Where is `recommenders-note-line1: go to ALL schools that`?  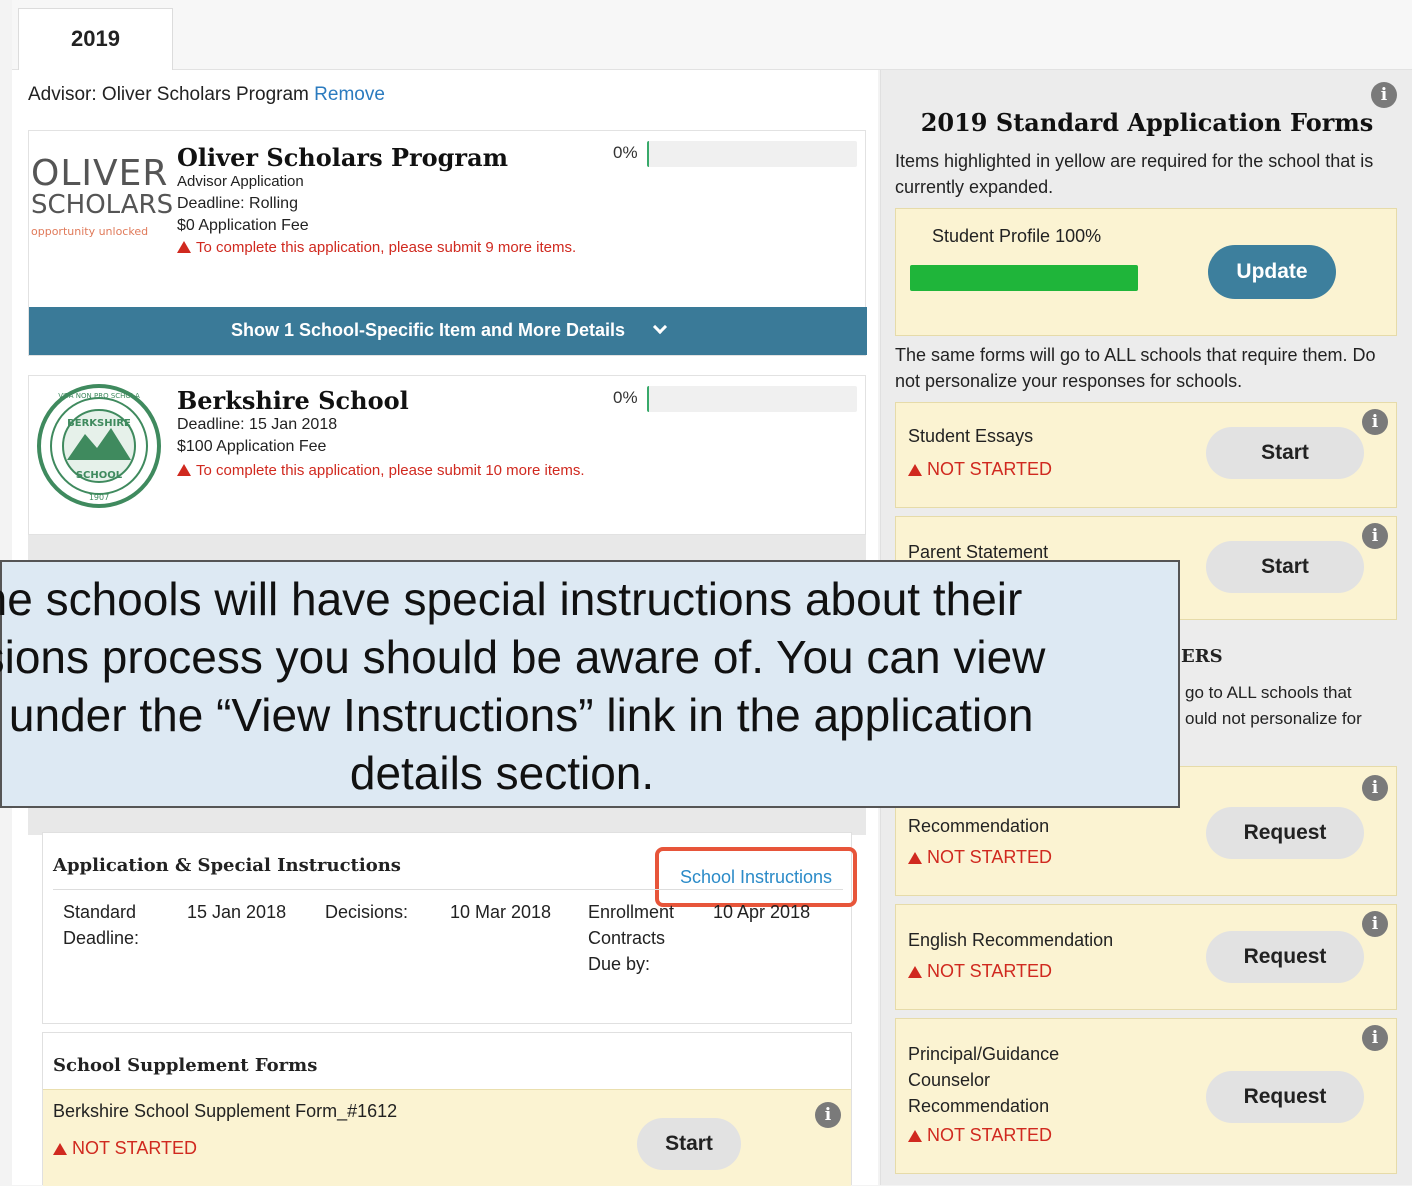 recommenders-note-line1: go to ALL schools that is located at coordinates (1268, 692).